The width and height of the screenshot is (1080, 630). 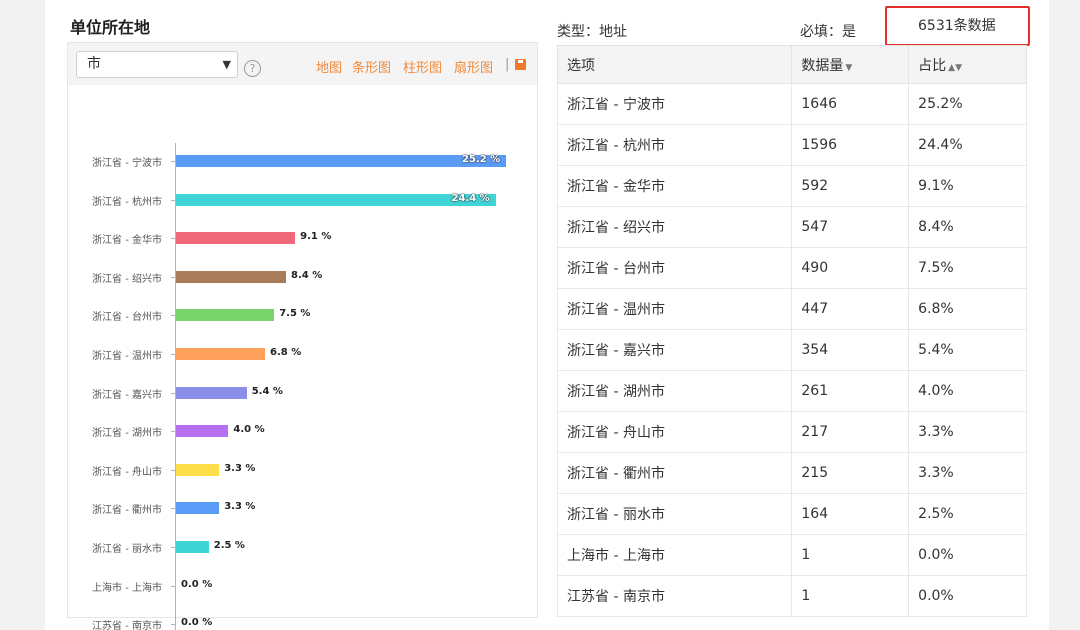 I want to click on count-cell: 164, so click(x=850, y=514).